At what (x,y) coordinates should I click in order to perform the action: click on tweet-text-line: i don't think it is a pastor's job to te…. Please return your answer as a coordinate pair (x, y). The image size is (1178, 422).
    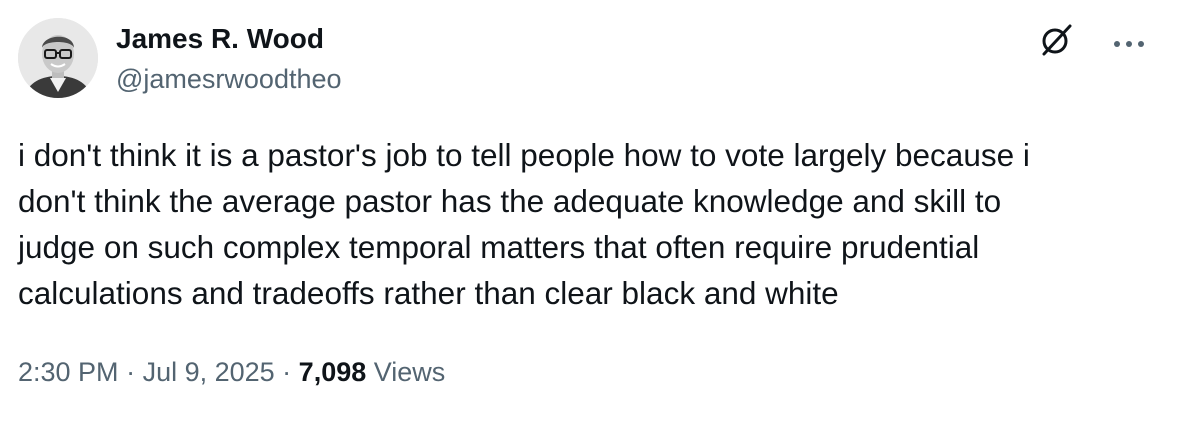
    Looking at the image, I should click on (524, 155).